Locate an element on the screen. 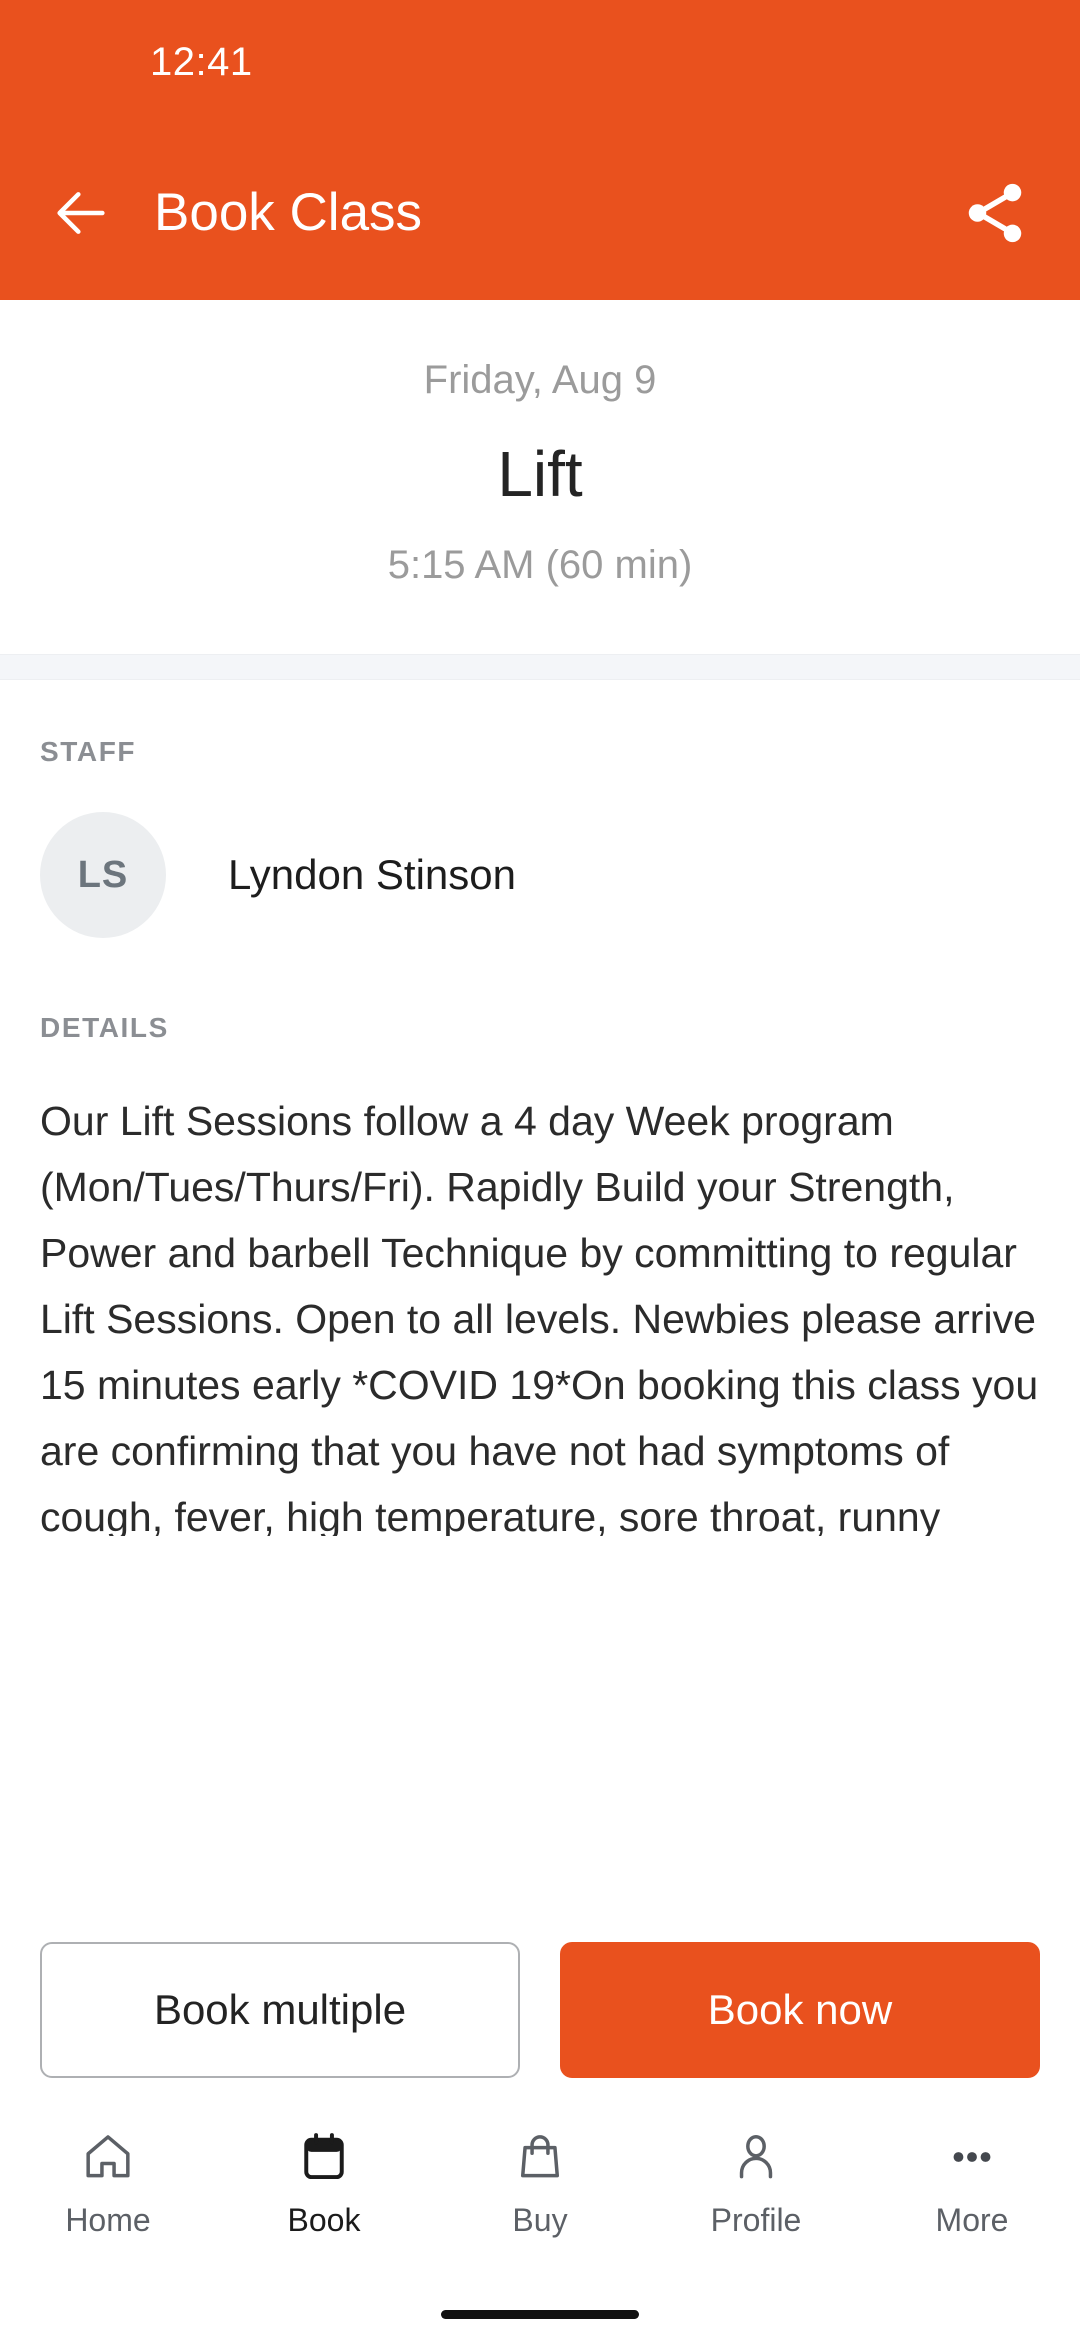 This screenshot has height=2340, width=1080. avatar-initials: LS is located at coordinates (103, 874).